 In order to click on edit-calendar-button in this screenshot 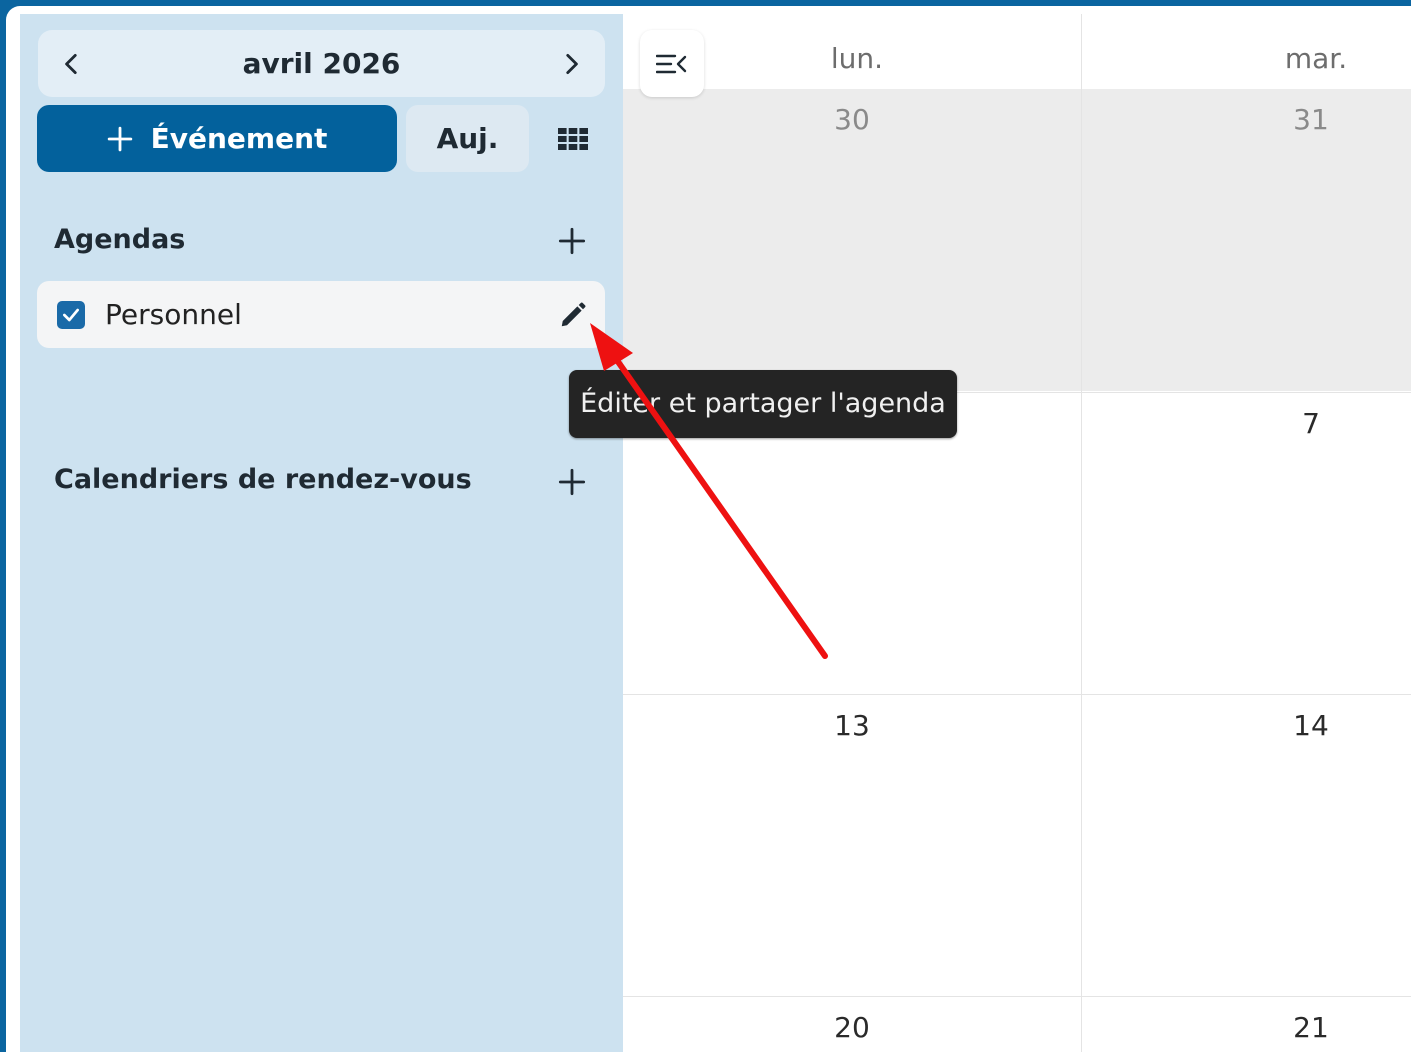, I will do `click(573, 315)`.